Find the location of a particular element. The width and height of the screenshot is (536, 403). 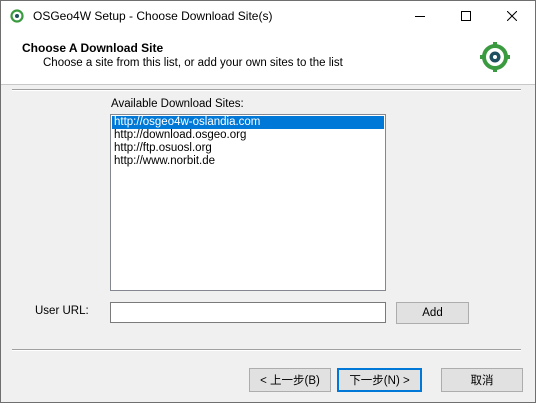

site-list-item: http://ftp.osuosl.org is located at coordinates (248, 148).